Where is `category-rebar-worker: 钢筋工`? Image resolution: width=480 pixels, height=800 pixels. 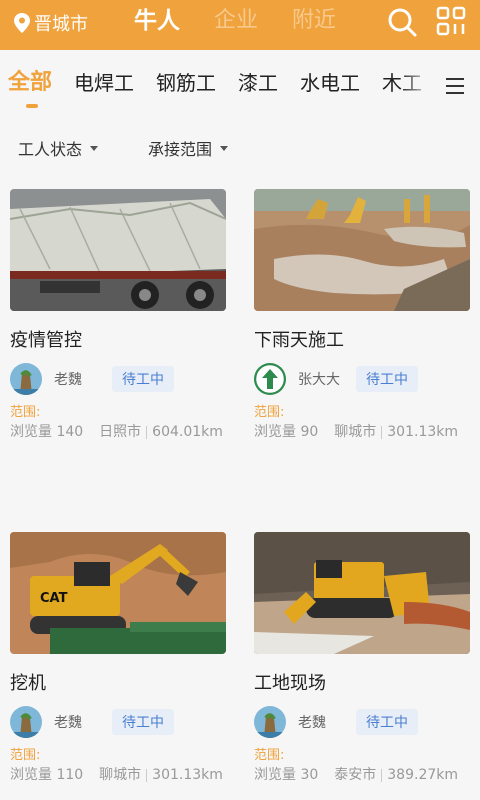 category-rebar-worker: 钢筋工 is located at coordinates (186, 88).